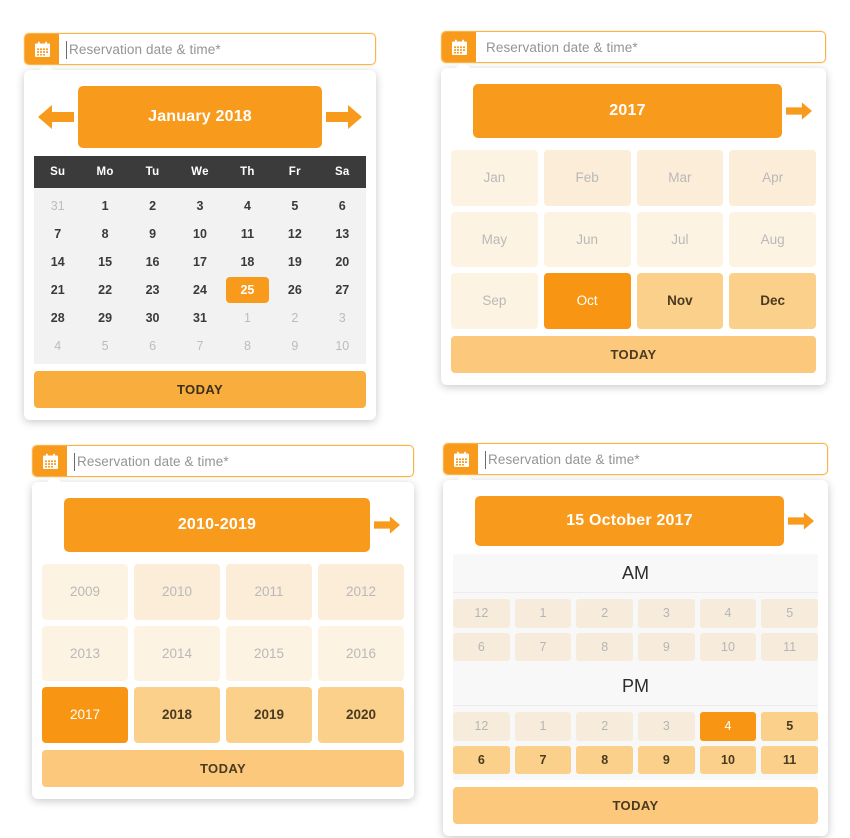 The image size is (850, 838). What do you see at coordinates (494, 178) in the screenshot?
I see `month-cell: Jan` at bounding box center [494, 178].